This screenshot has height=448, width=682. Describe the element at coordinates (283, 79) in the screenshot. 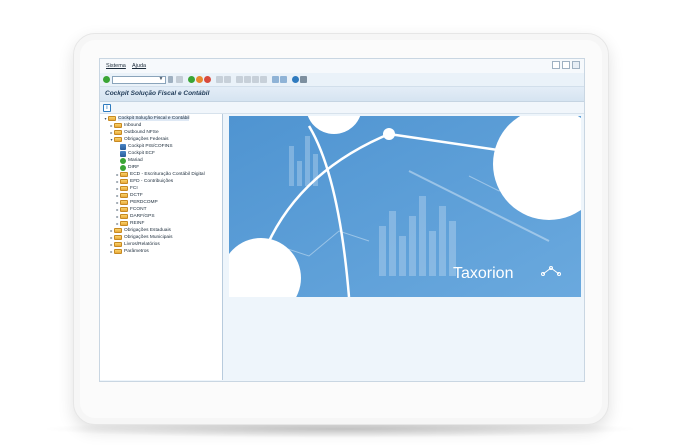

I see `shortcut-icon` at that location.